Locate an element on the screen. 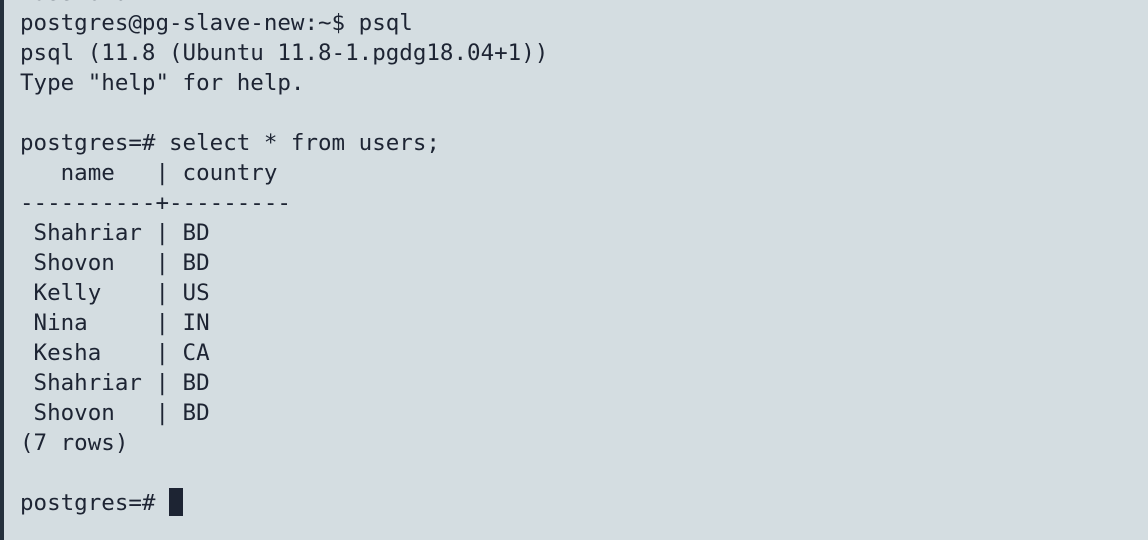 The height and width of the screenshot is (540, 1148). help-hint-line: Type "help" for help. is located at coordinates (162, 83).